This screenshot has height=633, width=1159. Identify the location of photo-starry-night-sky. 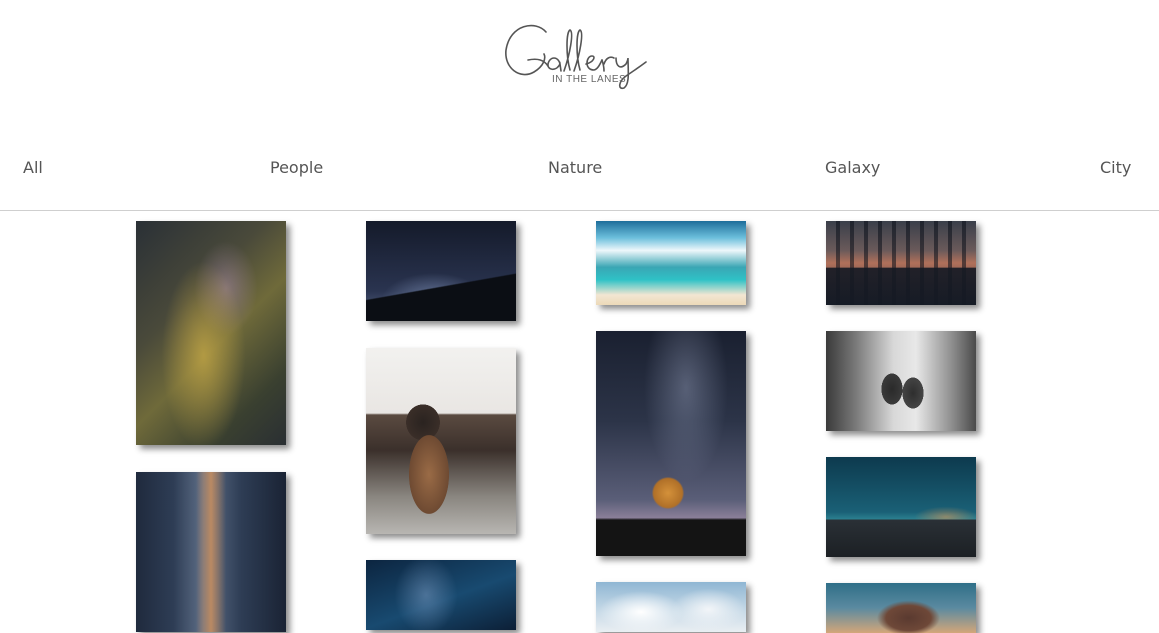
(441, 595).